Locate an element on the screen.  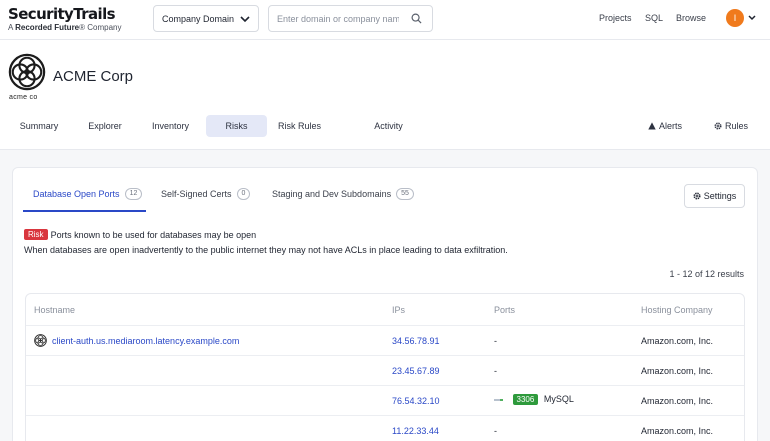
count-badge: 12 is located at coordinates (133, 194).